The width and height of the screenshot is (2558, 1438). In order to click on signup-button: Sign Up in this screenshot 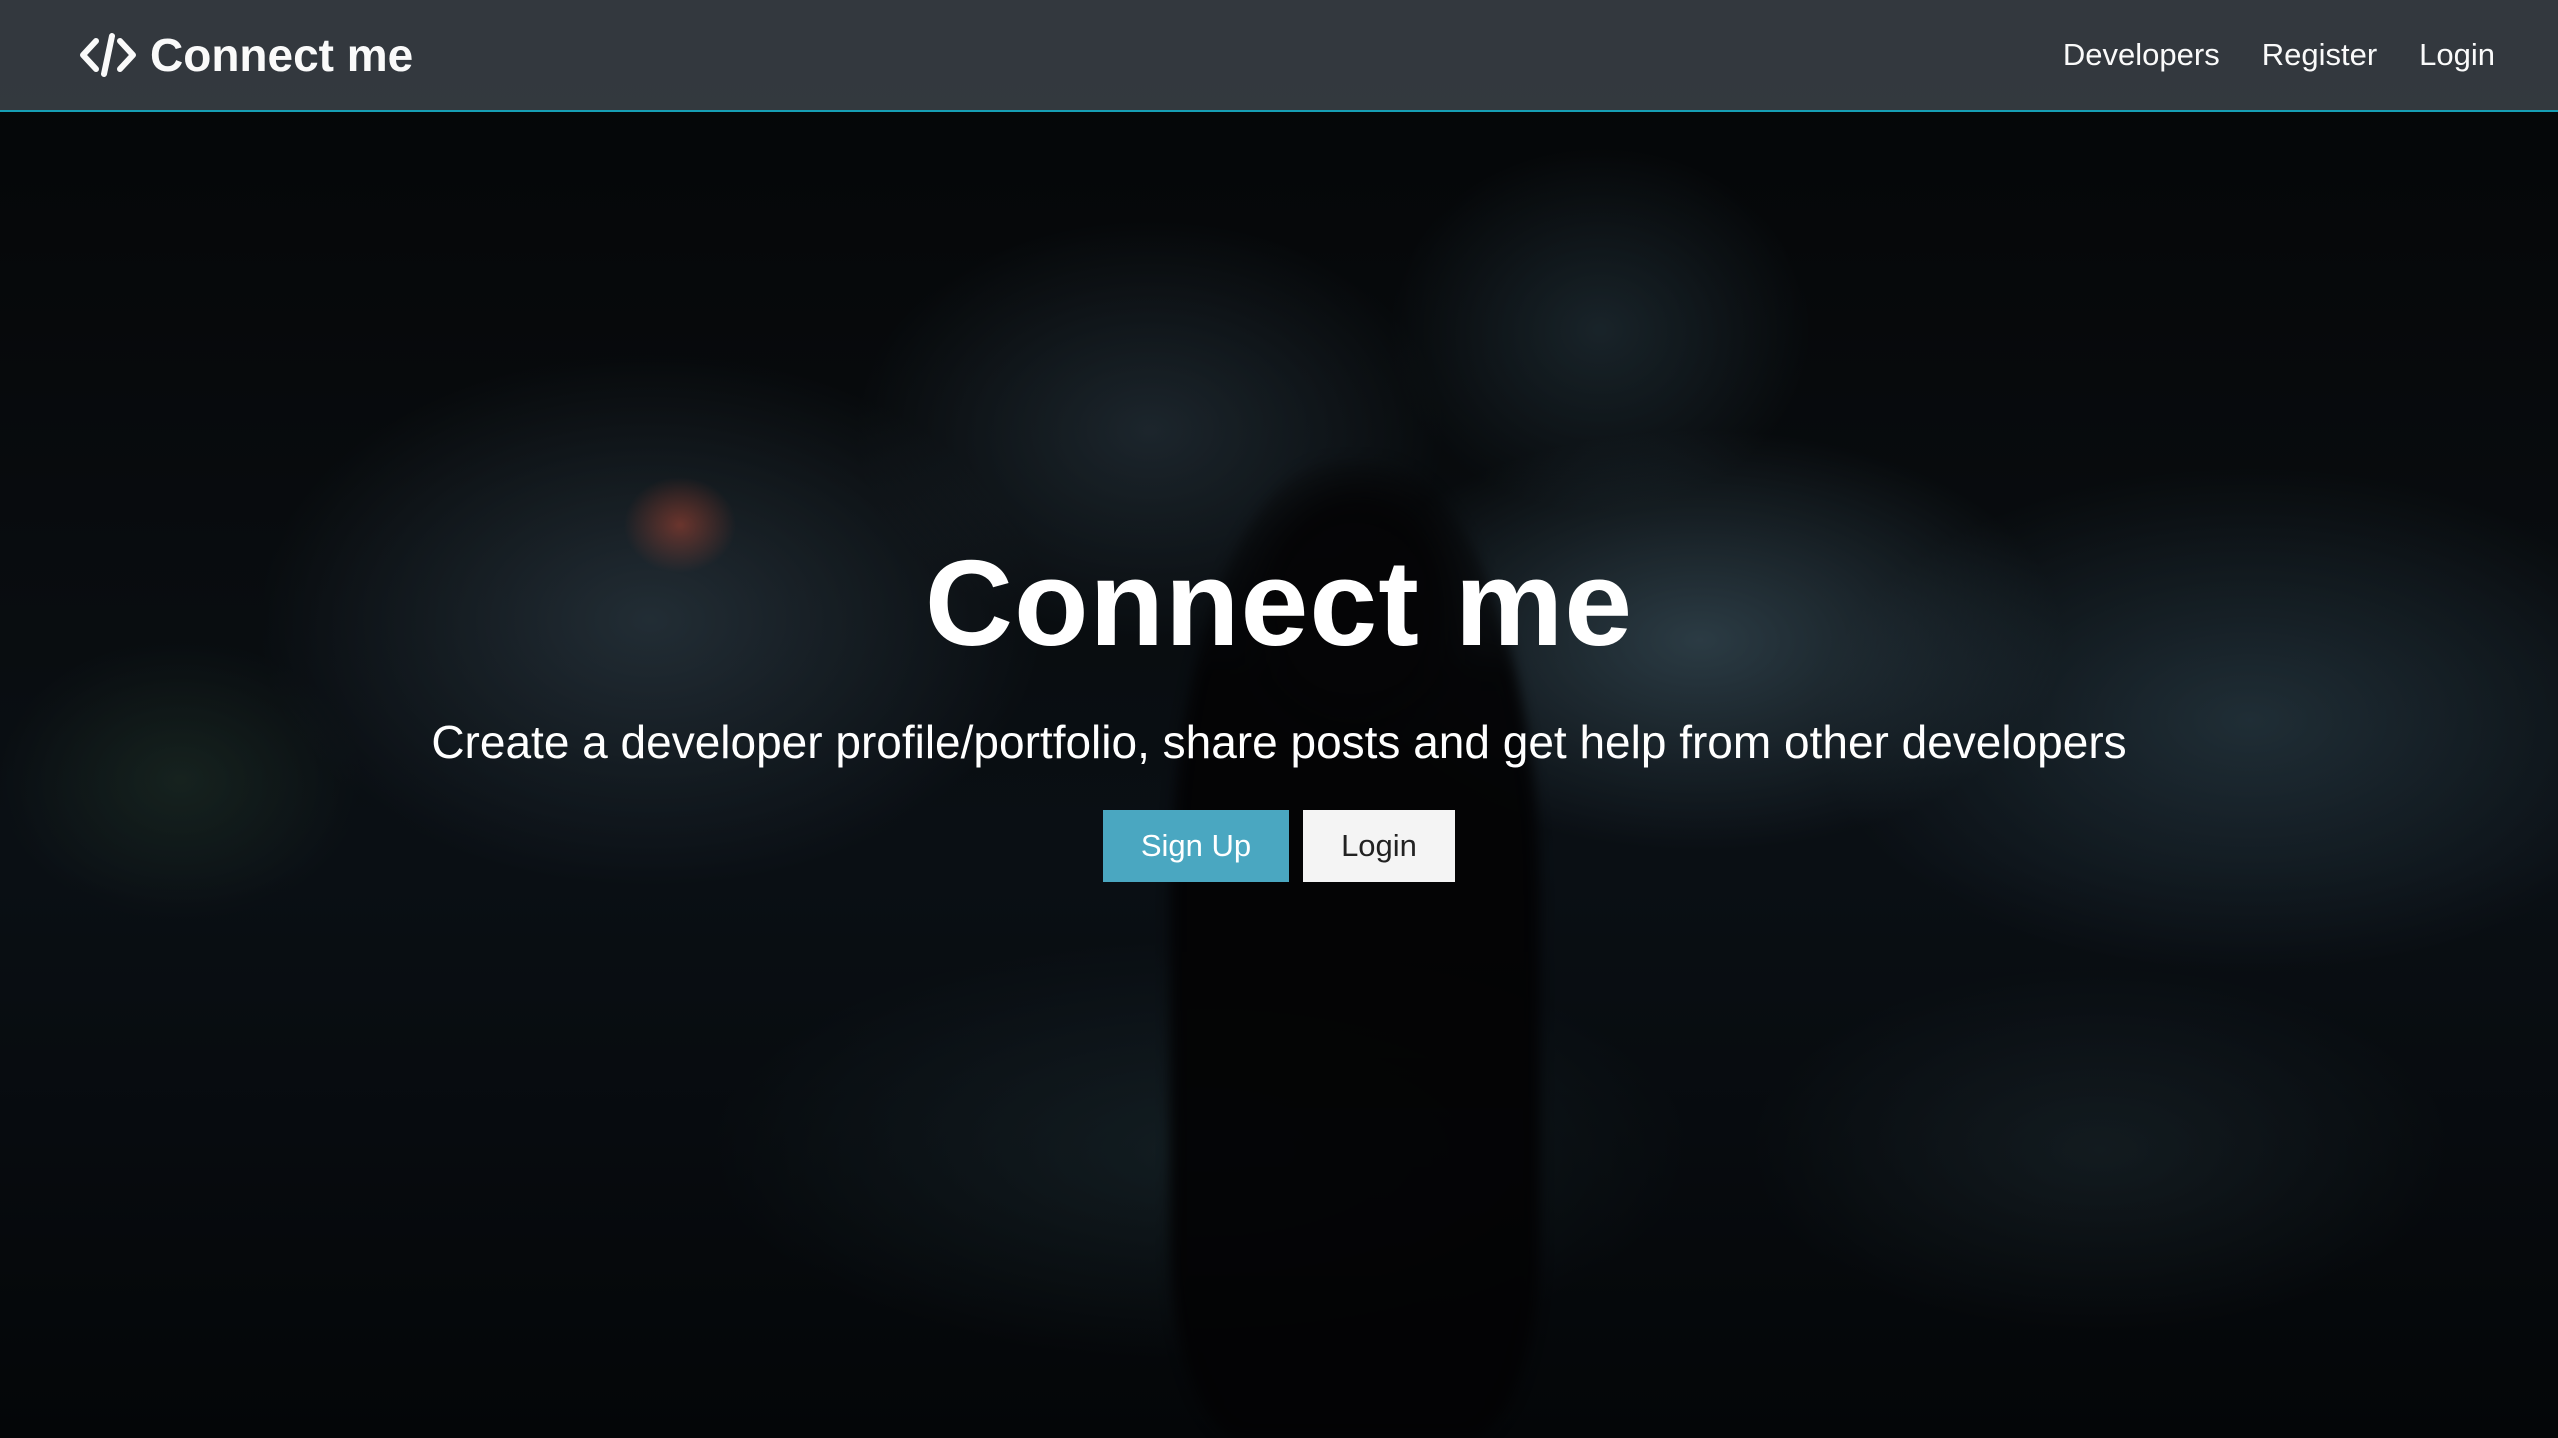, I will do `click(1196, 846)`.